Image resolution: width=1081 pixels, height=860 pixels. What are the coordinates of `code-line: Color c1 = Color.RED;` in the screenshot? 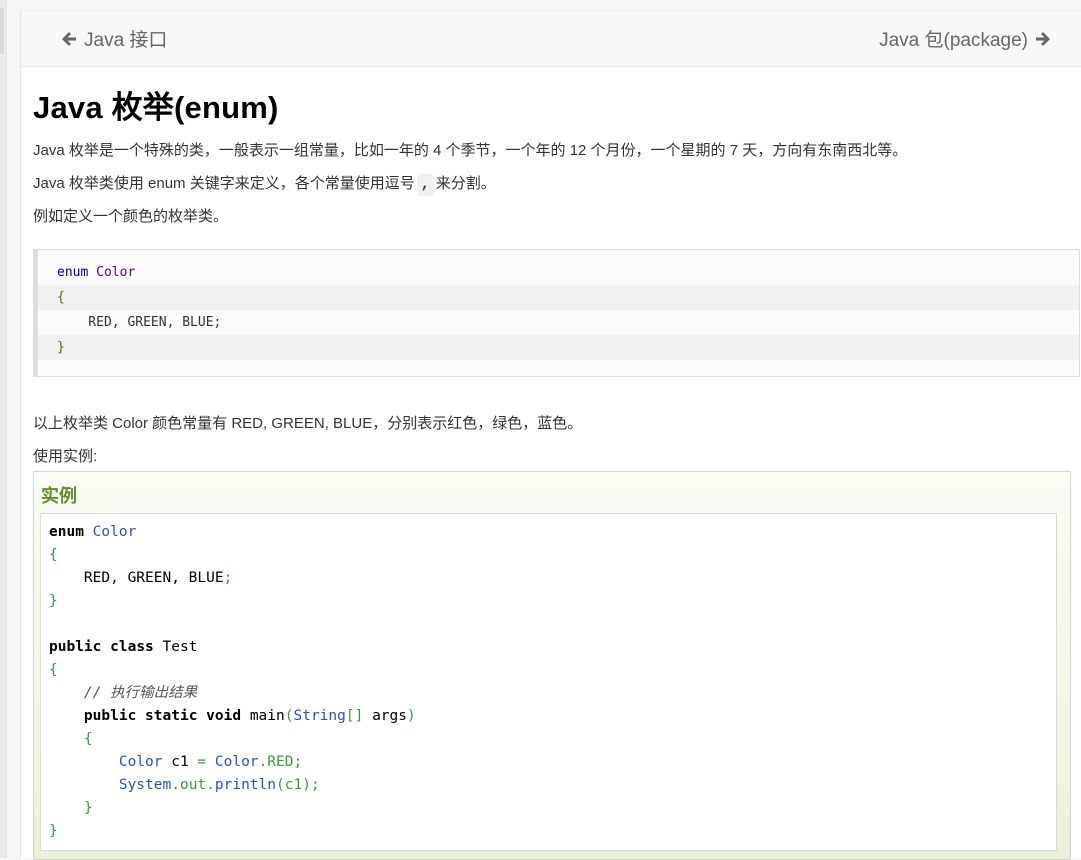 It's located at (175, 762).